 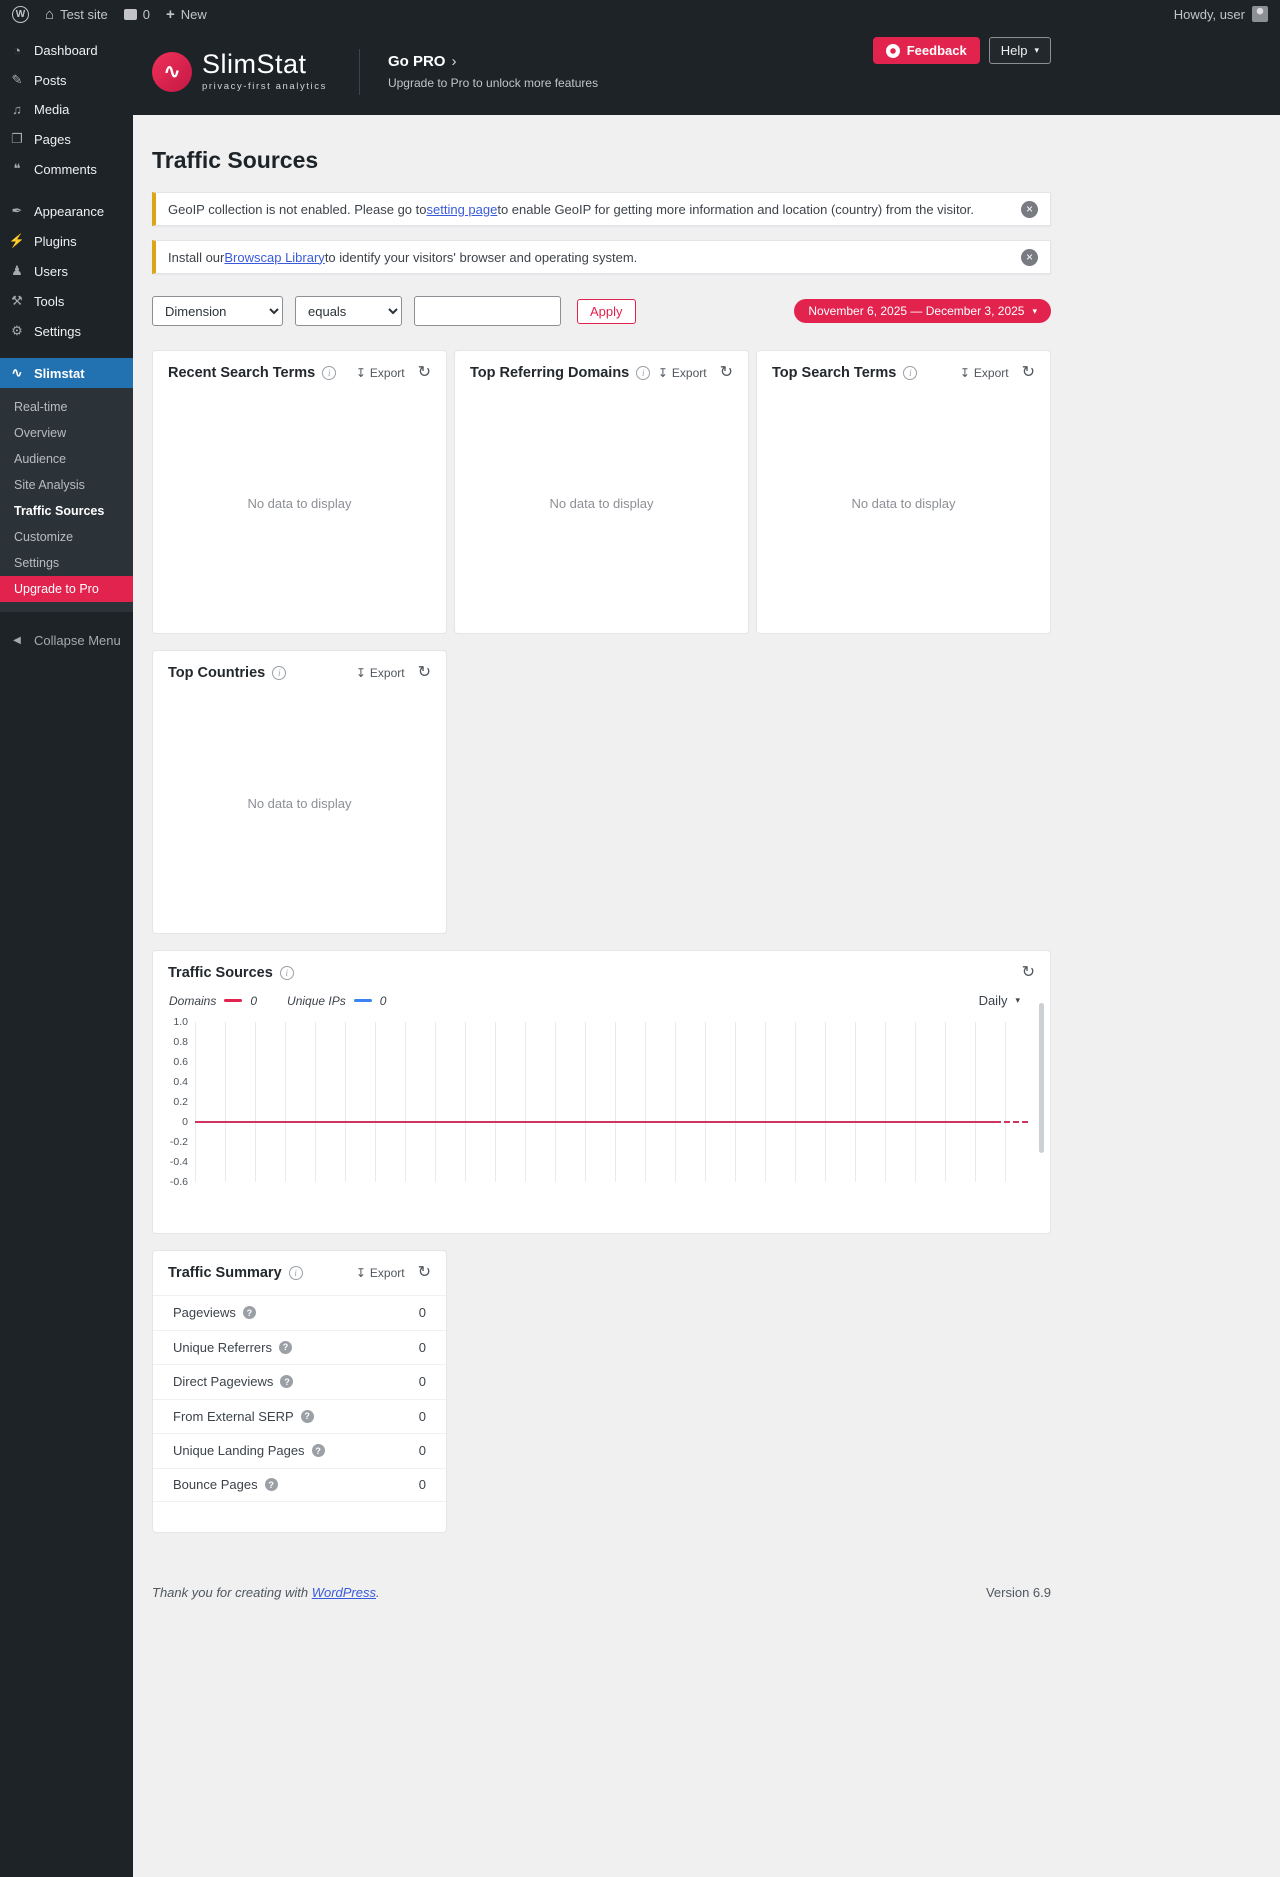 What do you see at coordinates (344, 1592) in the screenshot?
I see `wordpress-link: WordPress` at bounding box center [344, 1592].